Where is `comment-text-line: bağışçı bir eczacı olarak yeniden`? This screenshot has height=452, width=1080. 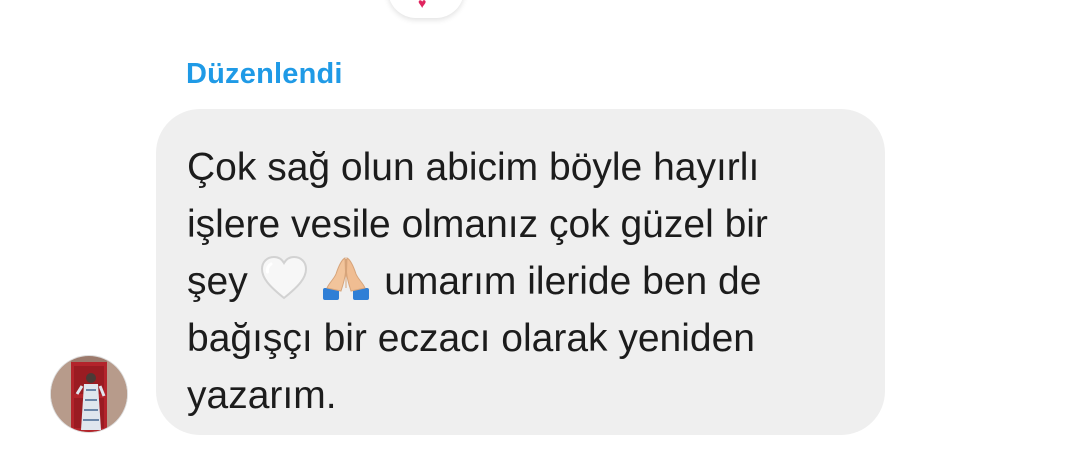 comment-text-line: bağışçı bir eczacı olarak yeniden is located at coordinates (471, 338).